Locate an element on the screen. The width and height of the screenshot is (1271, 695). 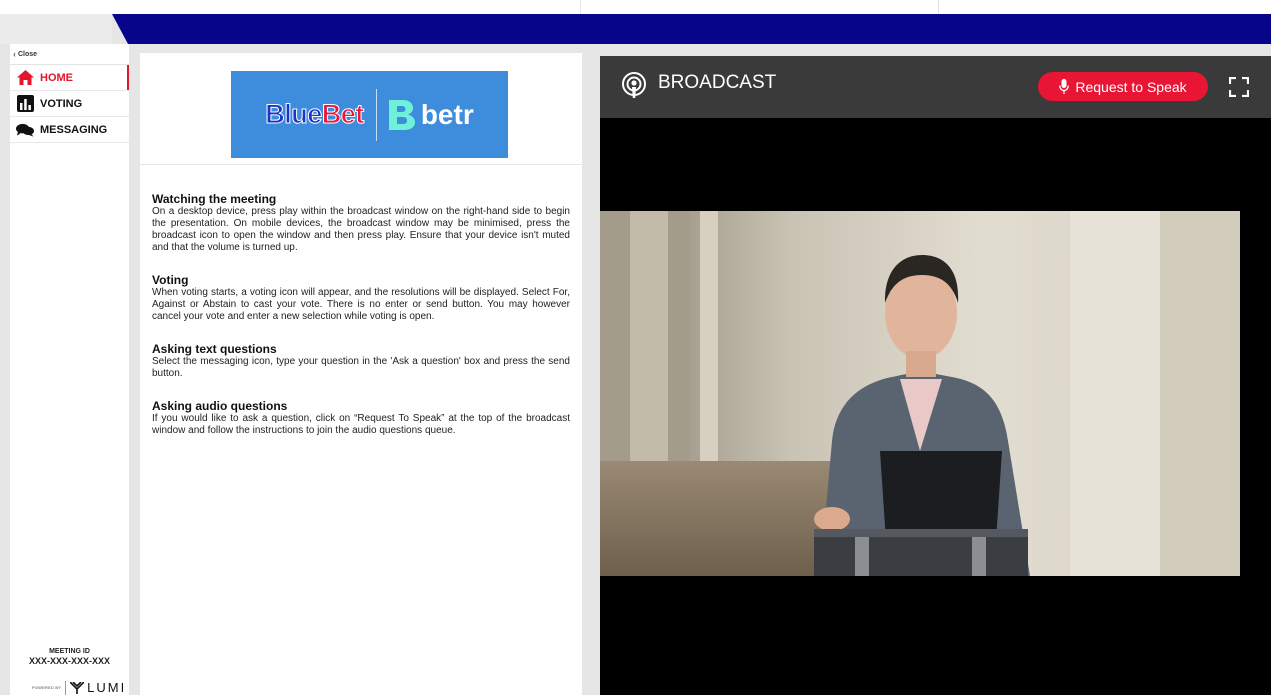
logo-text-betr: betr is located at coordinates (447, 114).